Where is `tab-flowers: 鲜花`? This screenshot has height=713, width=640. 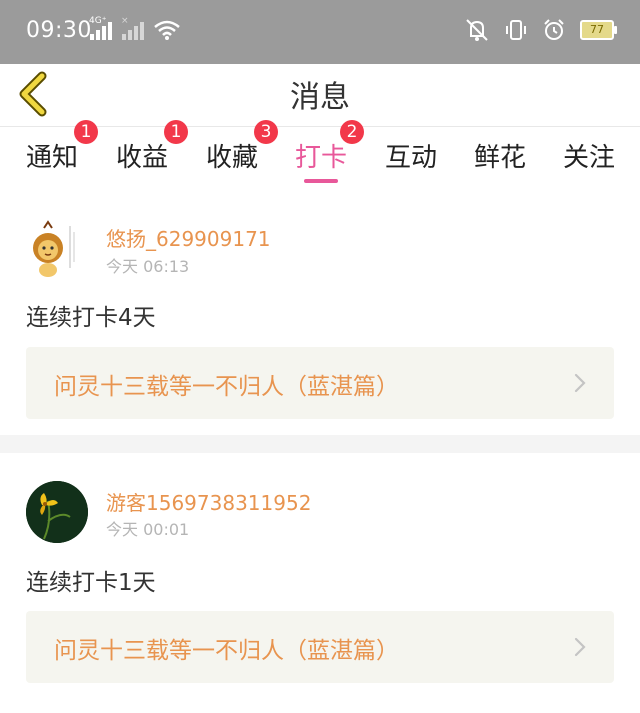 tab-flowers: 鲜花 is located at coordinates (500, 155).